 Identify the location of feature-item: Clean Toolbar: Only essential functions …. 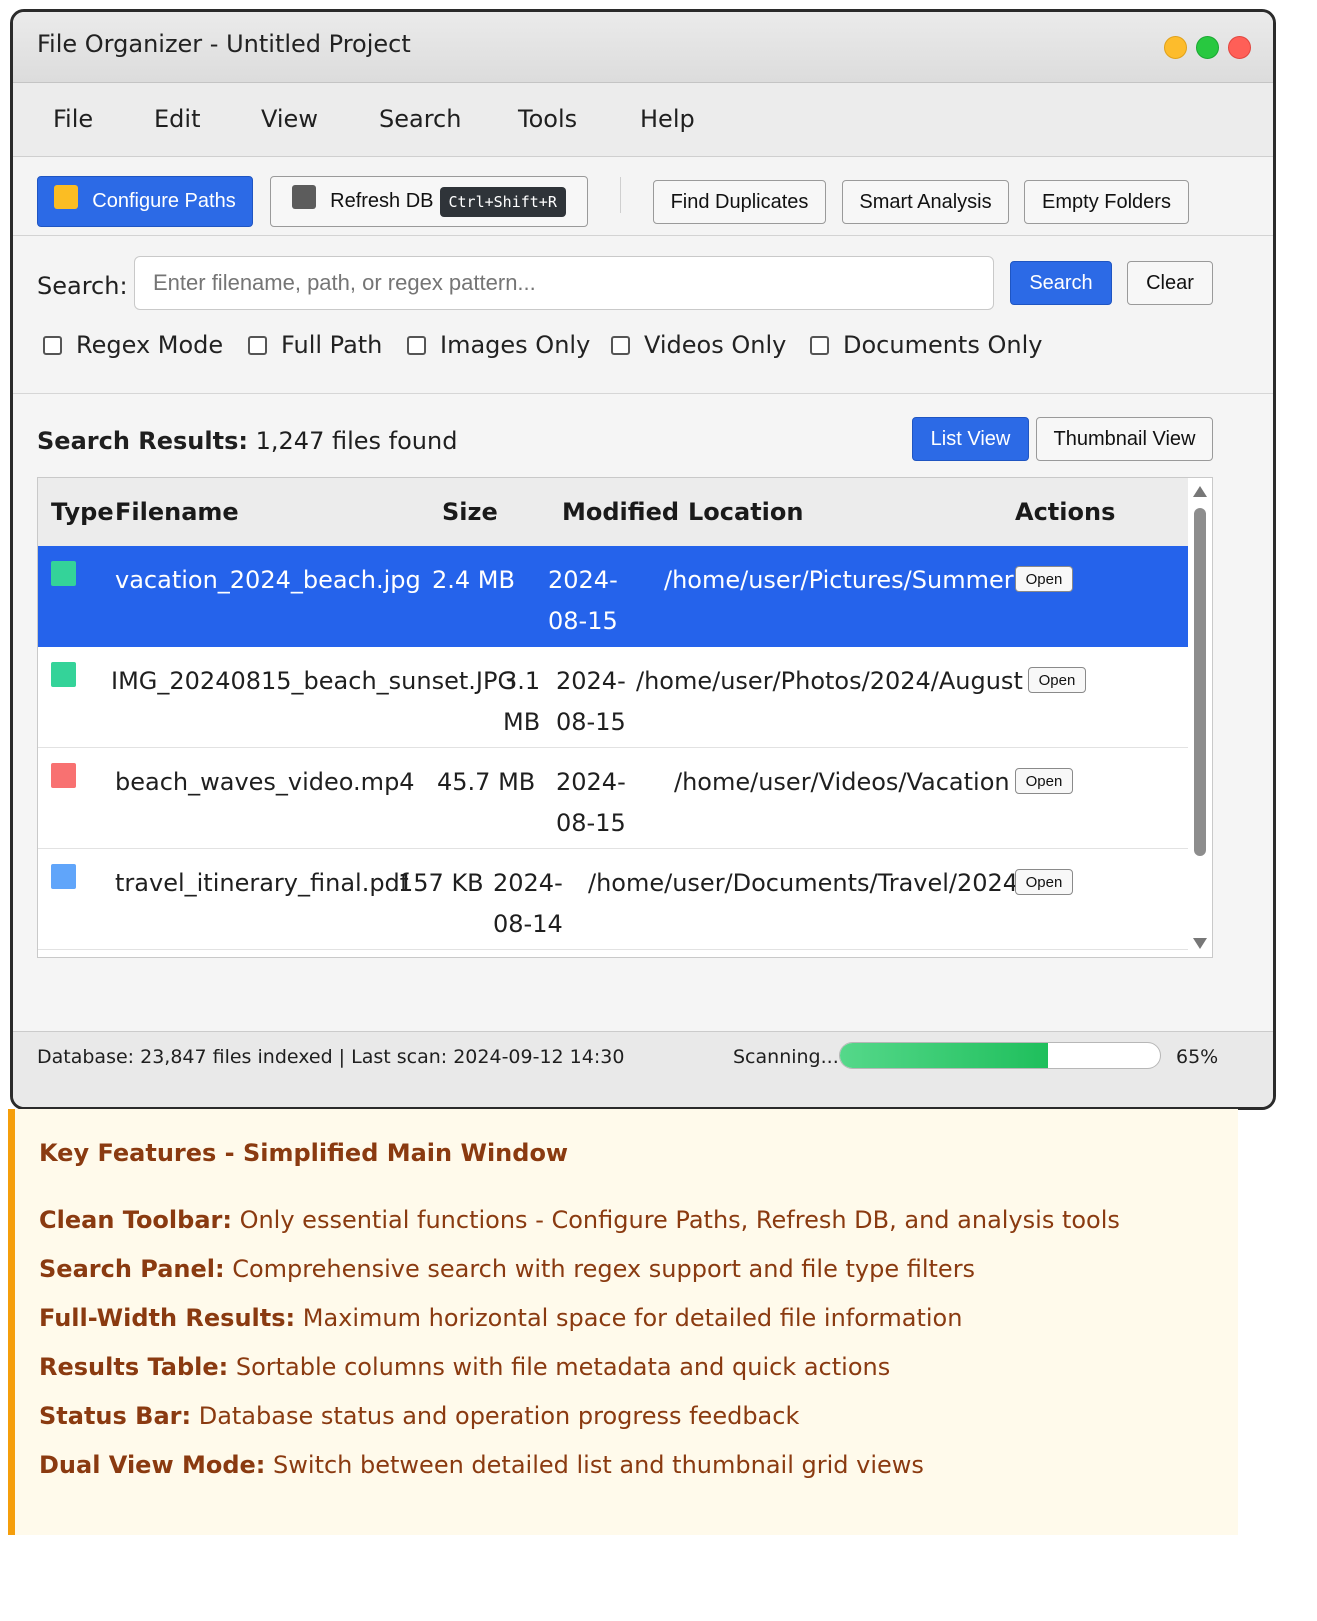
(579, 1220).